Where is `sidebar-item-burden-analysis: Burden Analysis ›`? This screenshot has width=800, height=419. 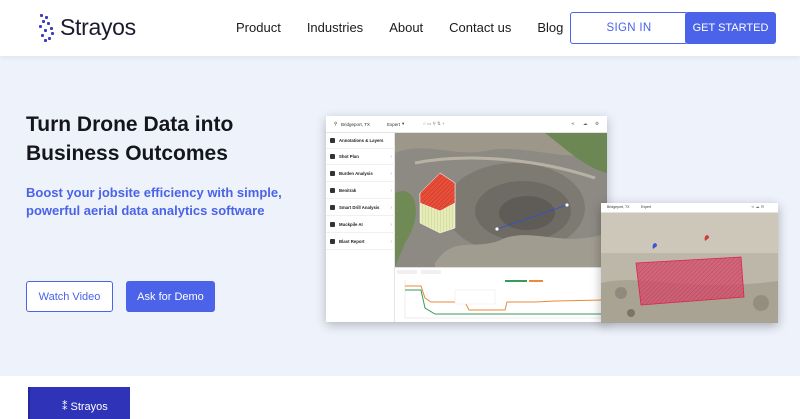
sidebar-item-burden-analysis: Burden Analysis › is located at coordinates (360, 174).